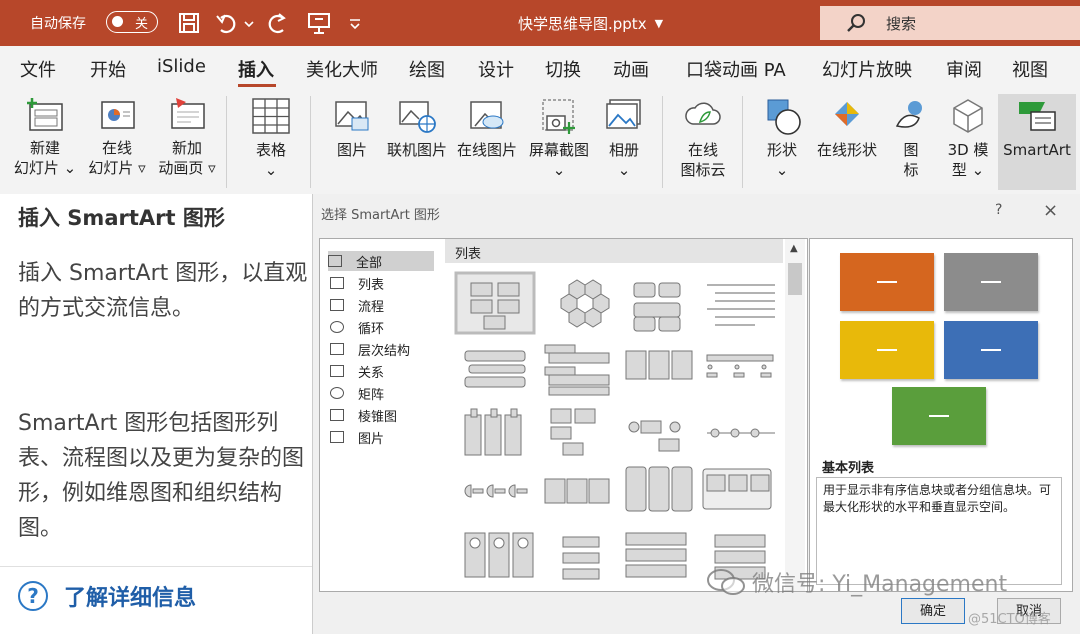 This screenshot has width=1080, height=634. What do you see at coordinates (355, 23) in the screenshot?
I see `customize-quick-access-icon` at bounding box center [355, 23].